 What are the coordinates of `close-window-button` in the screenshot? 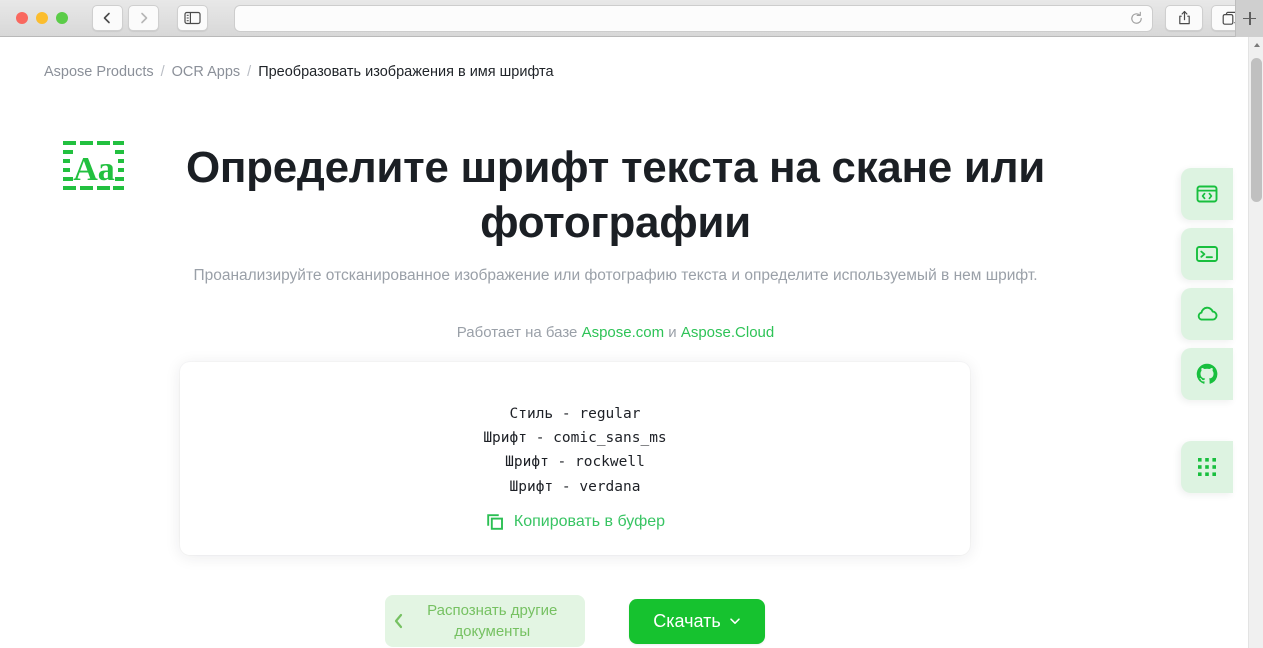 It's located at (22, 18).